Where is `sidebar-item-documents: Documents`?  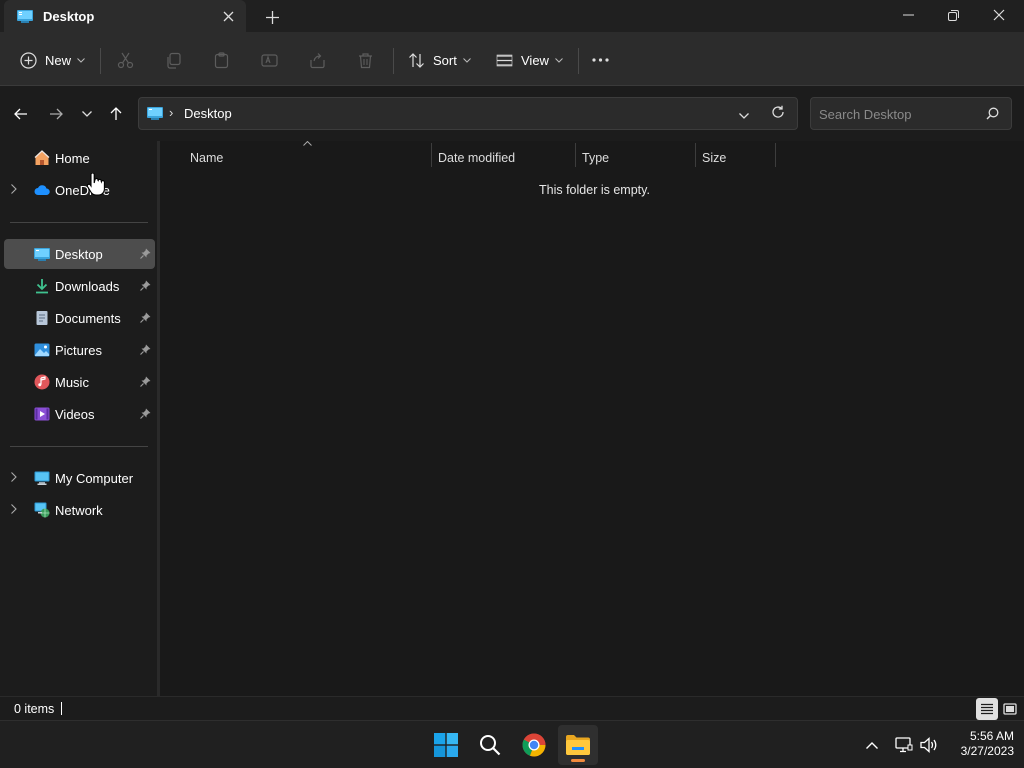 sidebar-item-documents: Documents is located at coordinates (79, 318).